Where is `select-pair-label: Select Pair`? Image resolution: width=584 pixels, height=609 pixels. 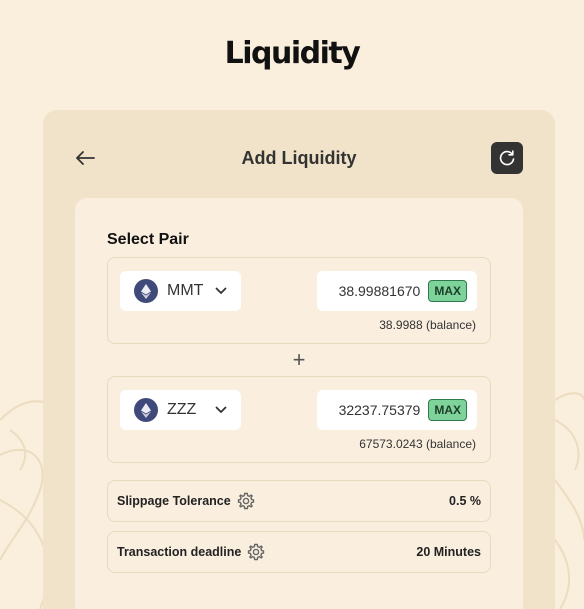
select-pair-label: Select Pair is located at coordinates (148, 239).